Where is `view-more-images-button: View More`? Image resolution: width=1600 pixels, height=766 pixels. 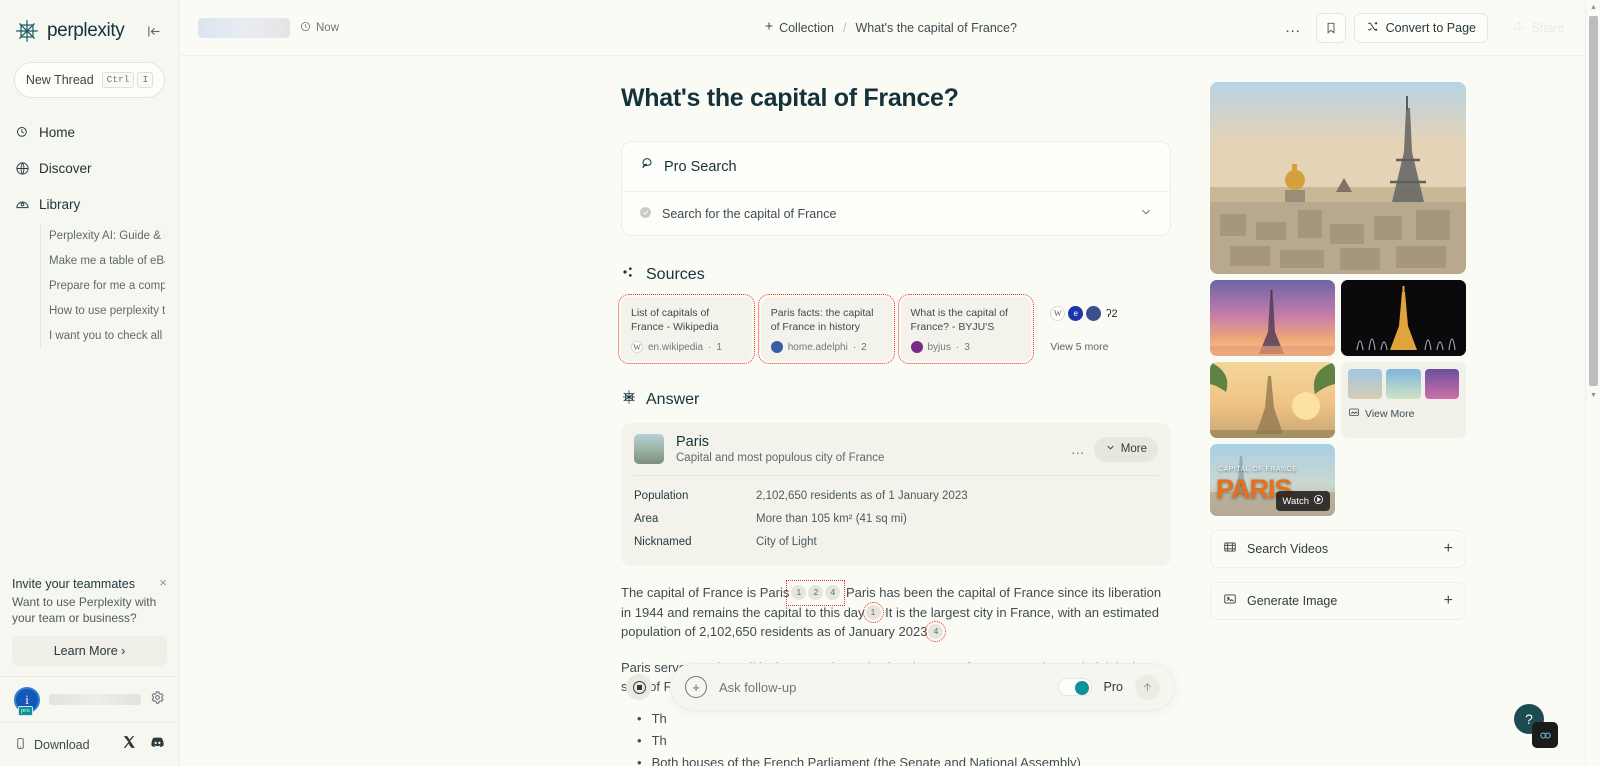 view-more-images-button: View More is located at coordinates (1403, 413).